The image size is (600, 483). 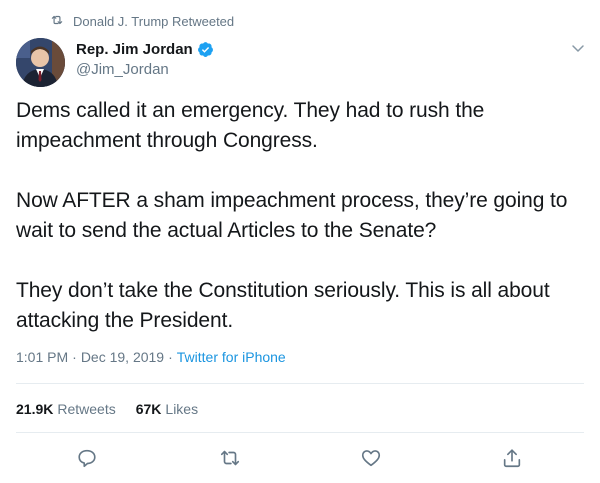 What do you see at coordinates (231, 357) in the screenshot?
I see `tweet-source-link: Twitter for iPhone` at bounding box center [231, 357].